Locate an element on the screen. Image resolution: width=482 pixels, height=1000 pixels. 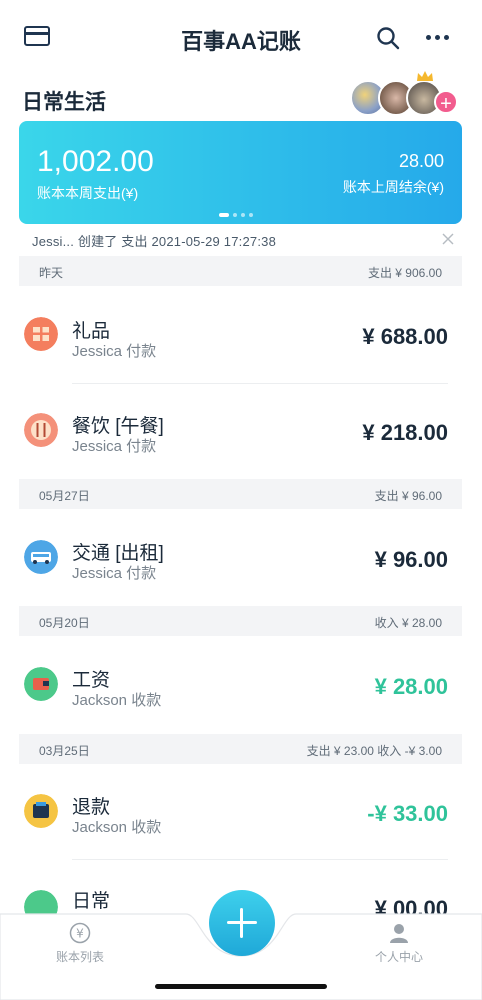
week-total-label: 账本本周支出(¥) is located at coordinates (88, 193).